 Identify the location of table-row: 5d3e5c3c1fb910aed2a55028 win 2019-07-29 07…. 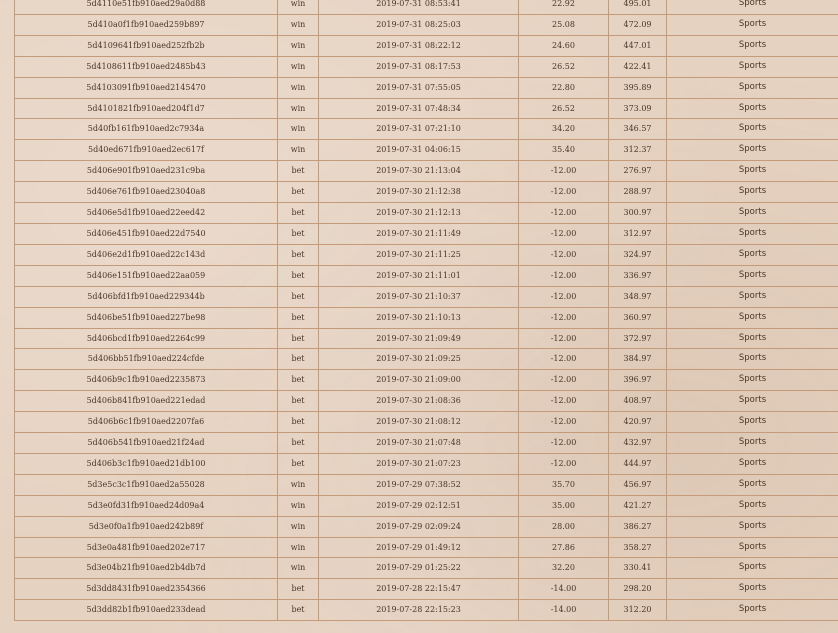
(426, 484).